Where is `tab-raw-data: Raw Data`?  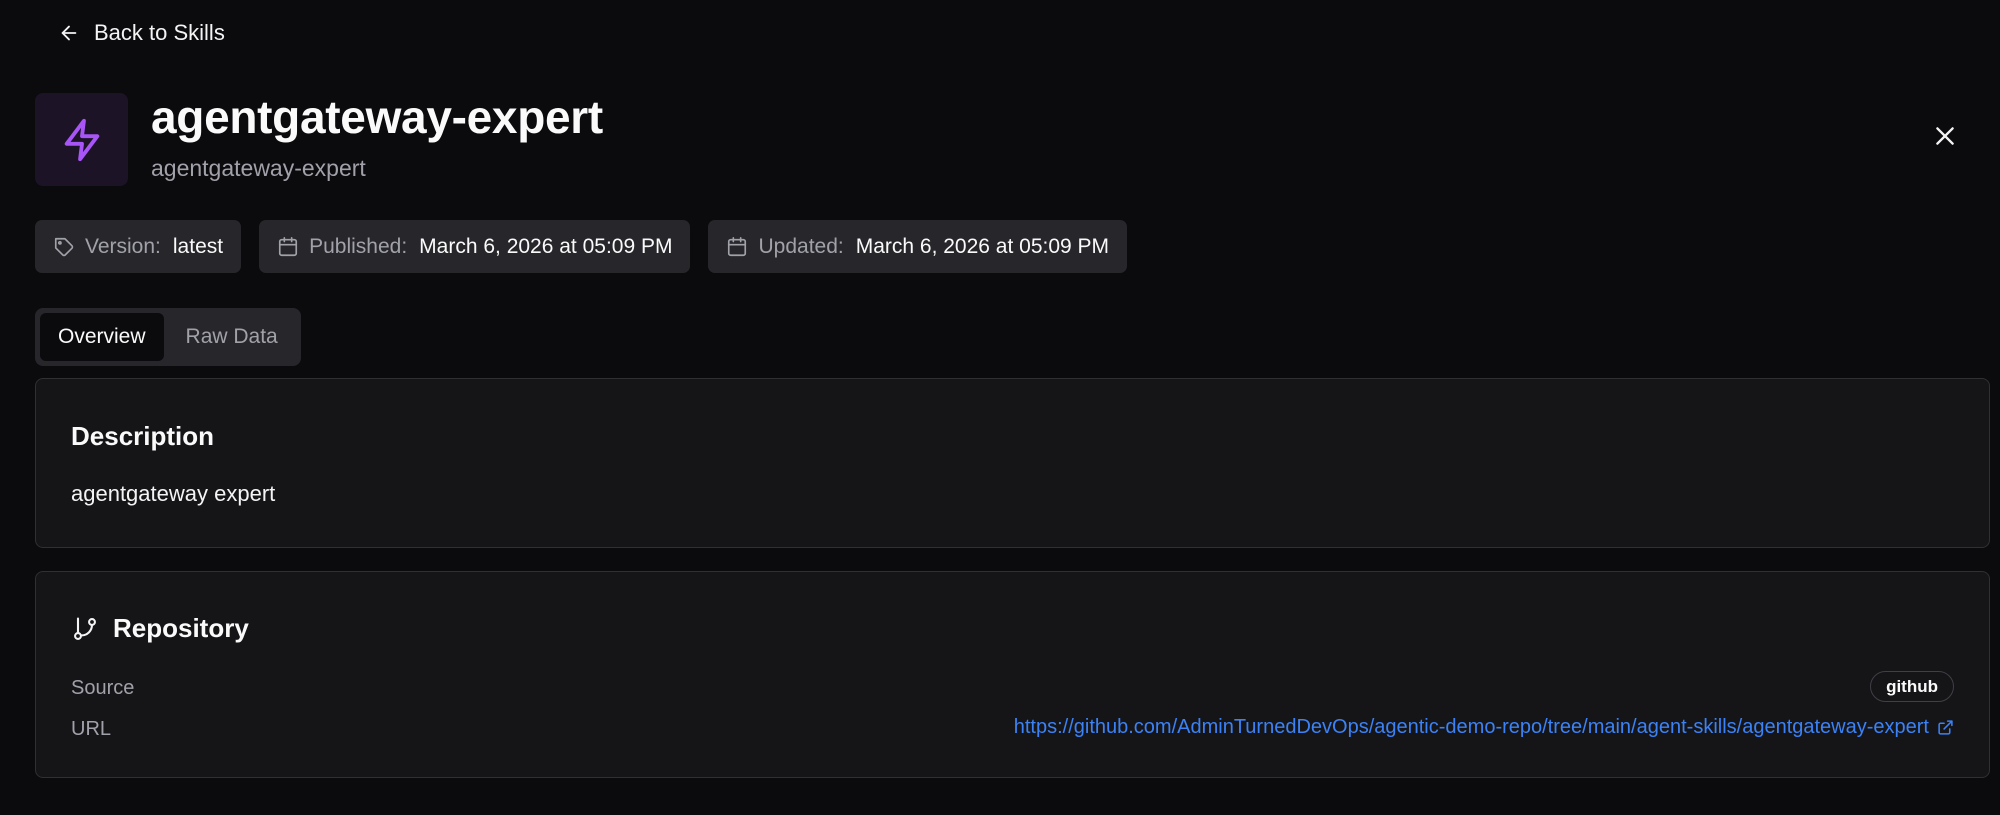 tab-raw-data: Raw Data is located at coordinates (232, 337).